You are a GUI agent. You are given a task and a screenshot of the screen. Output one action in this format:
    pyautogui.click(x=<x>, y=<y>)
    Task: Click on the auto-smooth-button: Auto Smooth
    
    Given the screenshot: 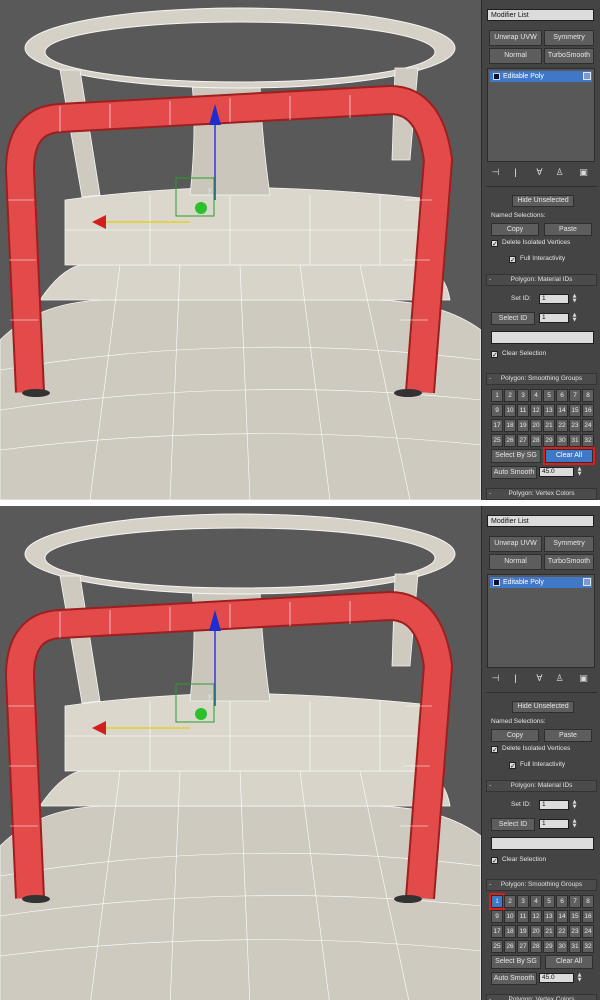 What is the action you would take?
    pyautogui.click(x=514, y=978)
    